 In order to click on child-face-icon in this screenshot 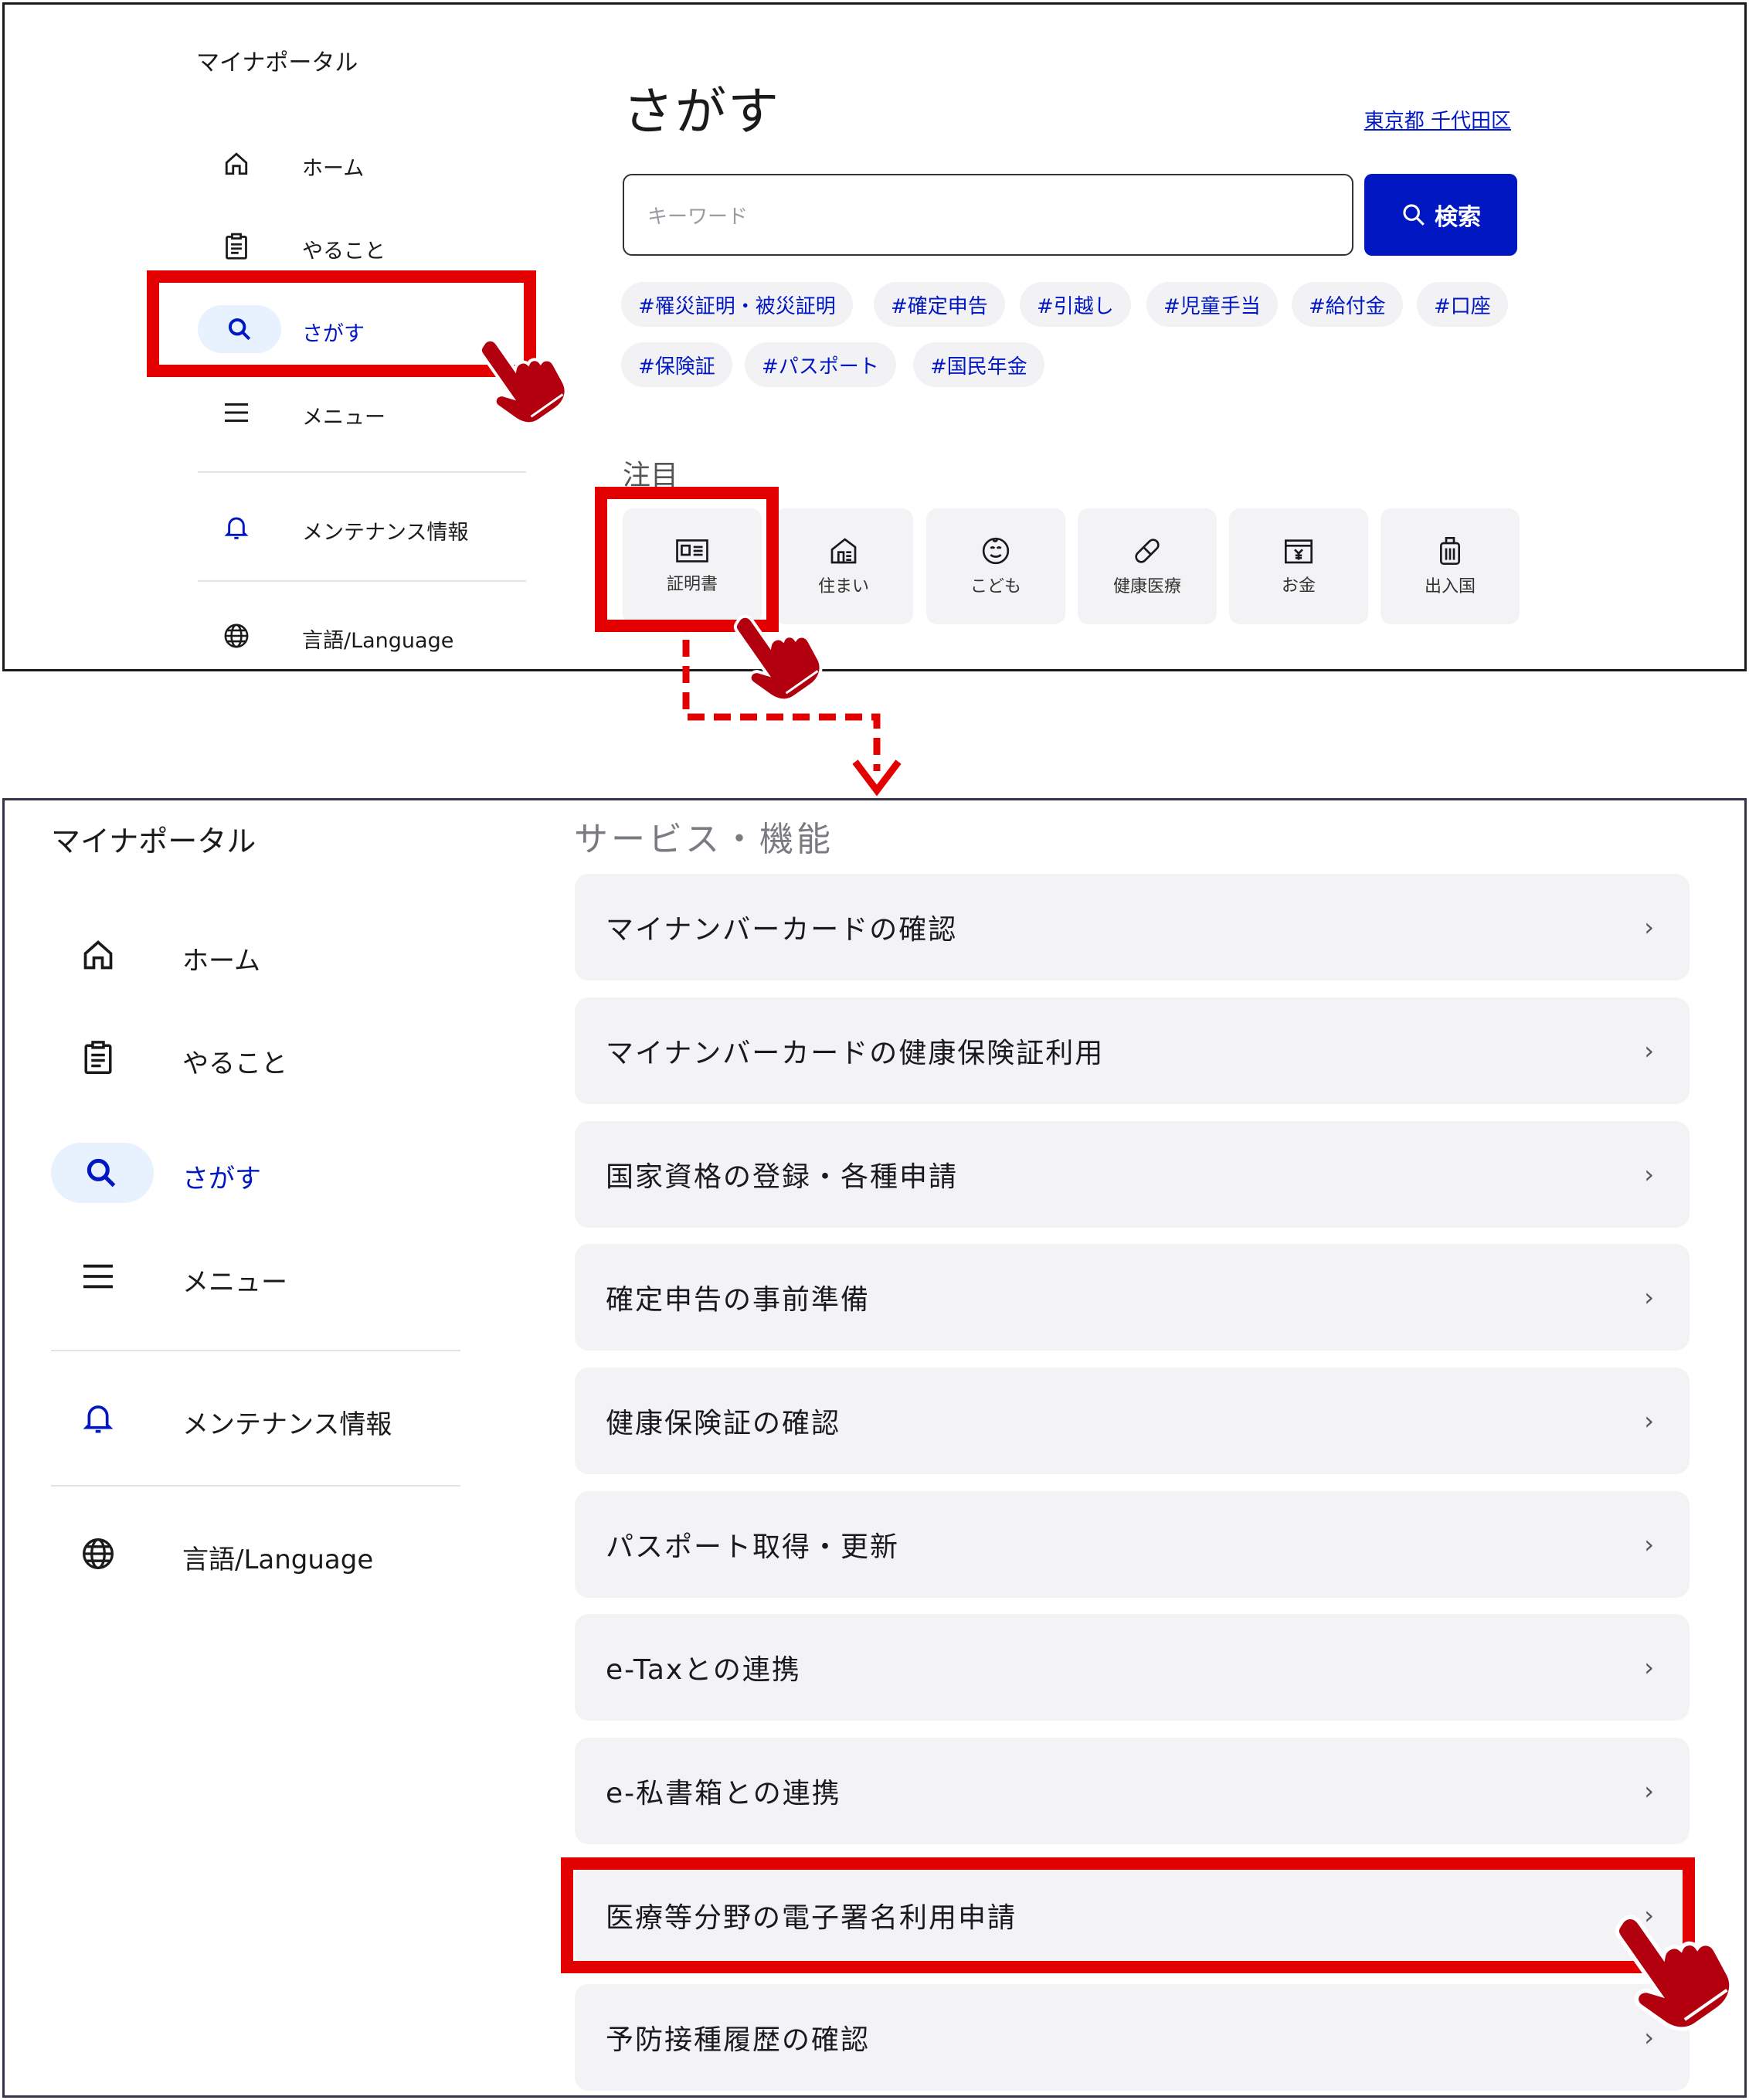, I will do `click(996, 551)`.